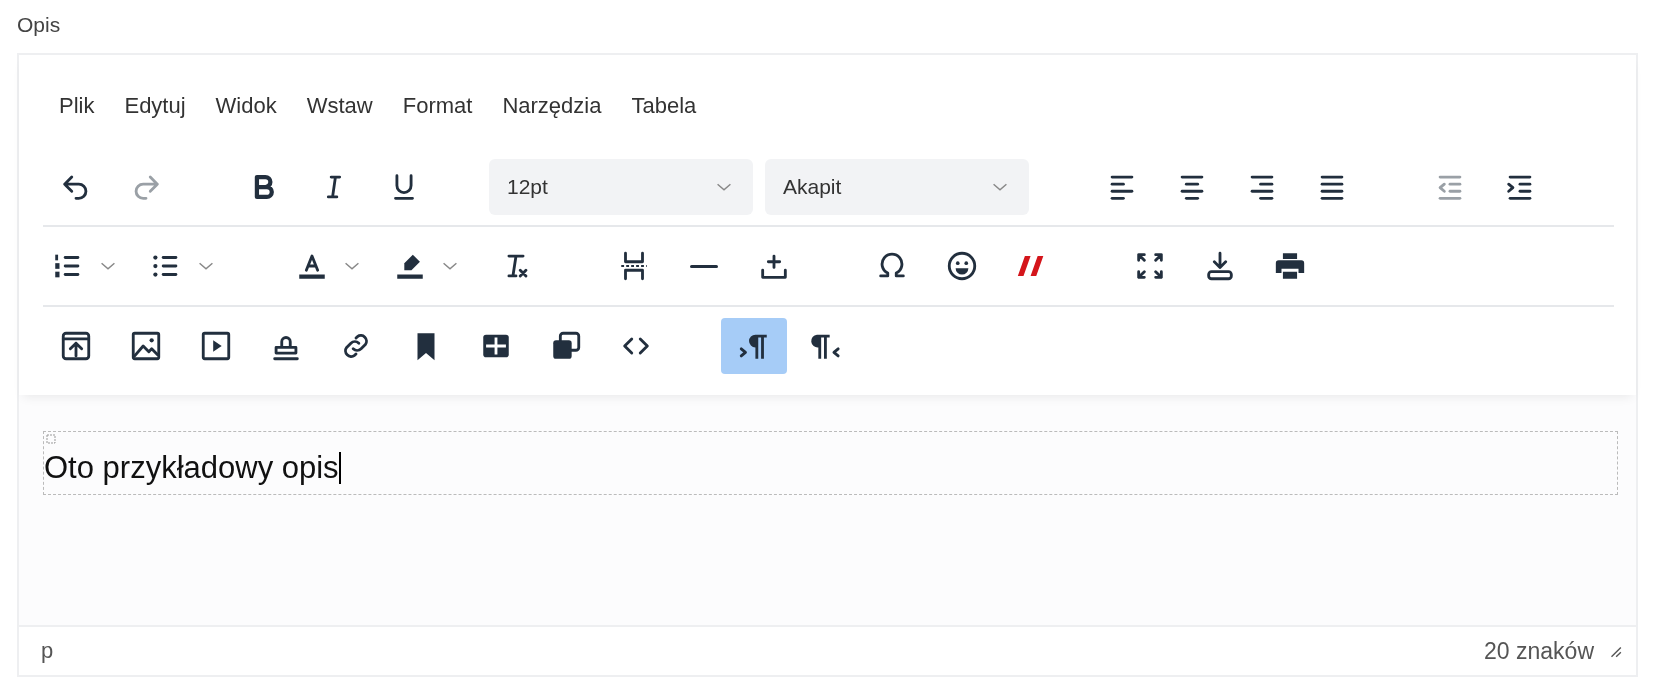 The image size is (1670, 700). What do you see at coordinates (39, 25) in the screenshot?
I see `field-label: Opis` at bounding box center [39, 25].